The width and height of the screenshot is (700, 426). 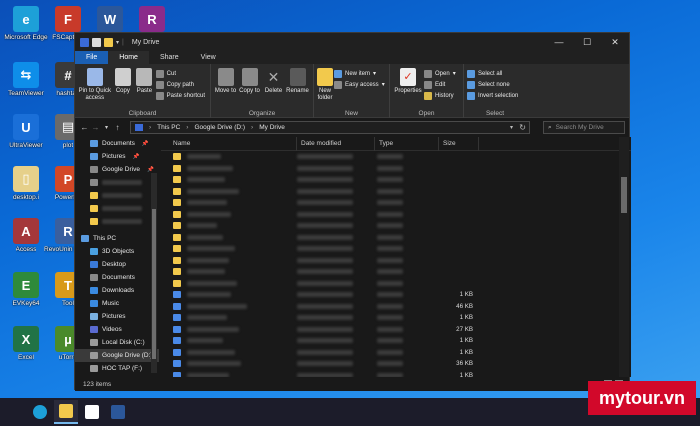 I want to click on file-name-cell, so click(x=229, y=364).